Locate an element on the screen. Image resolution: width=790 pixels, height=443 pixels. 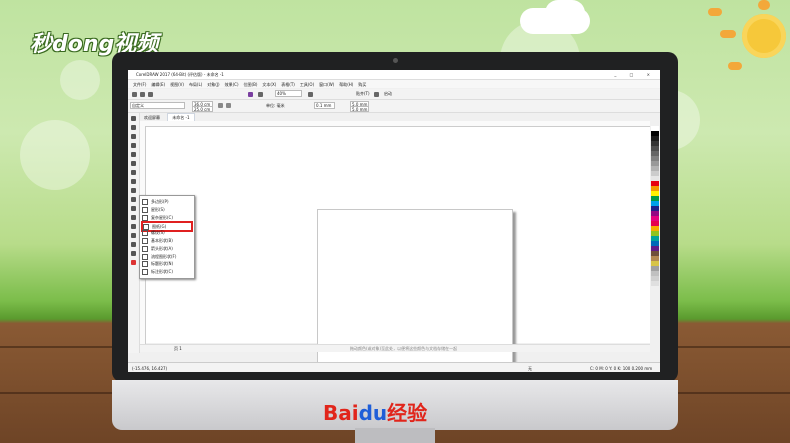
flyout-item: 箭头形状(A) is located at coordinates (167, 248).